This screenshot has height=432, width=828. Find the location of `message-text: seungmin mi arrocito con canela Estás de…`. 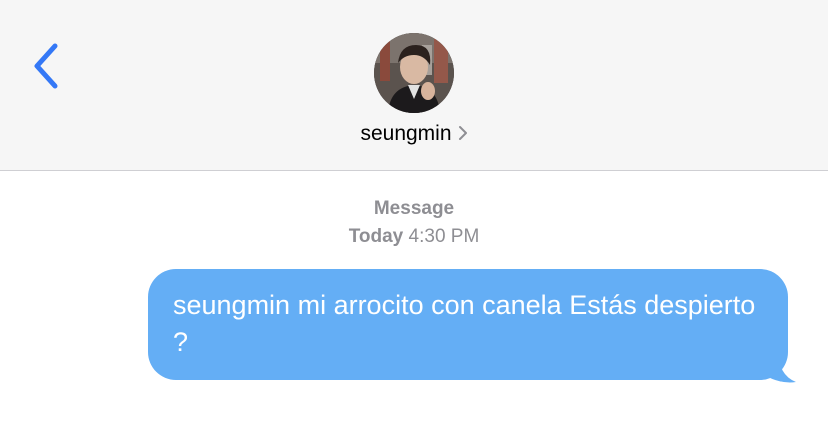

message-text: seungmin mi arrocito con canela Estás de… is located at coordinates (464, 323).